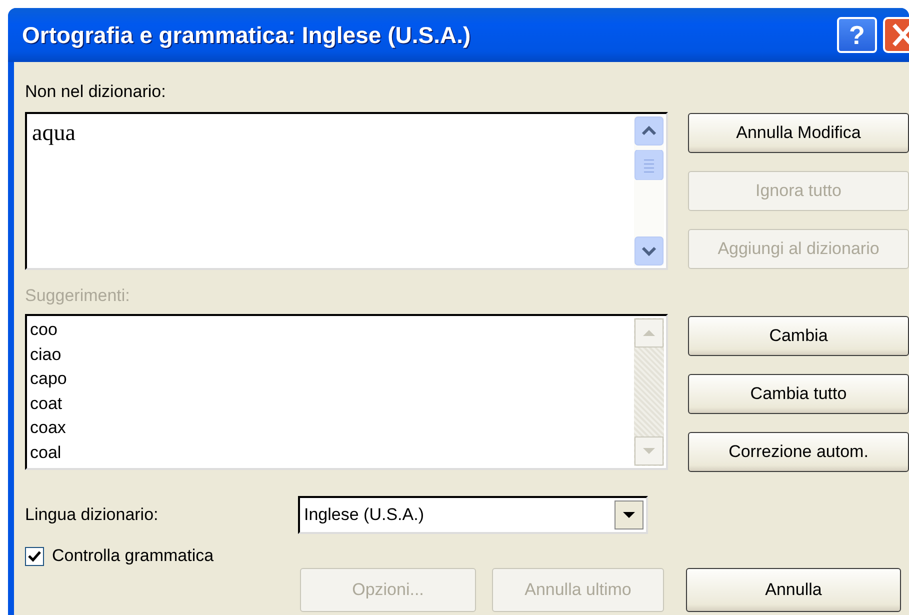 This screenshot has height=615, width=909. Describe the element at coordinates (896, 35) in the screenshot. I see `close-icon` at that location.